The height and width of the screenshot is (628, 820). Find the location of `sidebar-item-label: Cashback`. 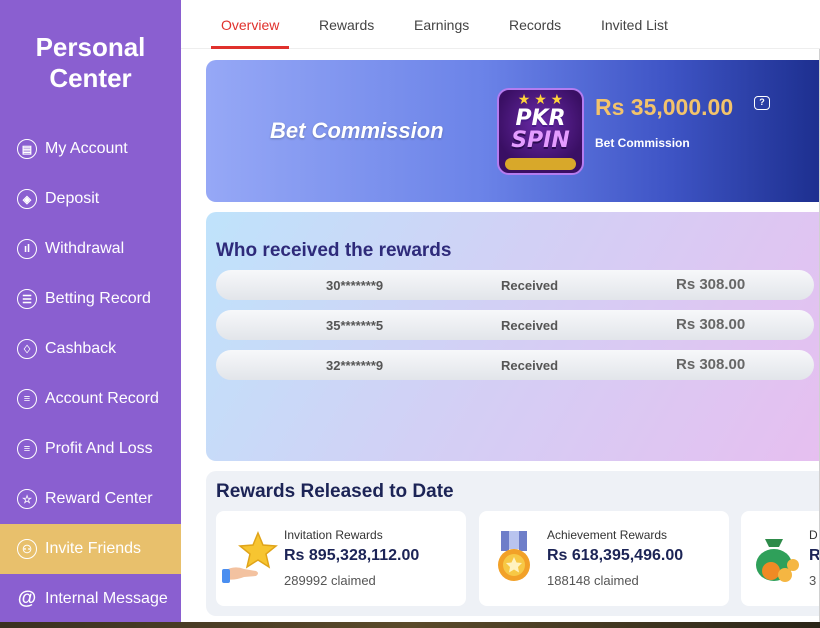

sidebar-item-label: Cashback is located at coordinates (81, 348).